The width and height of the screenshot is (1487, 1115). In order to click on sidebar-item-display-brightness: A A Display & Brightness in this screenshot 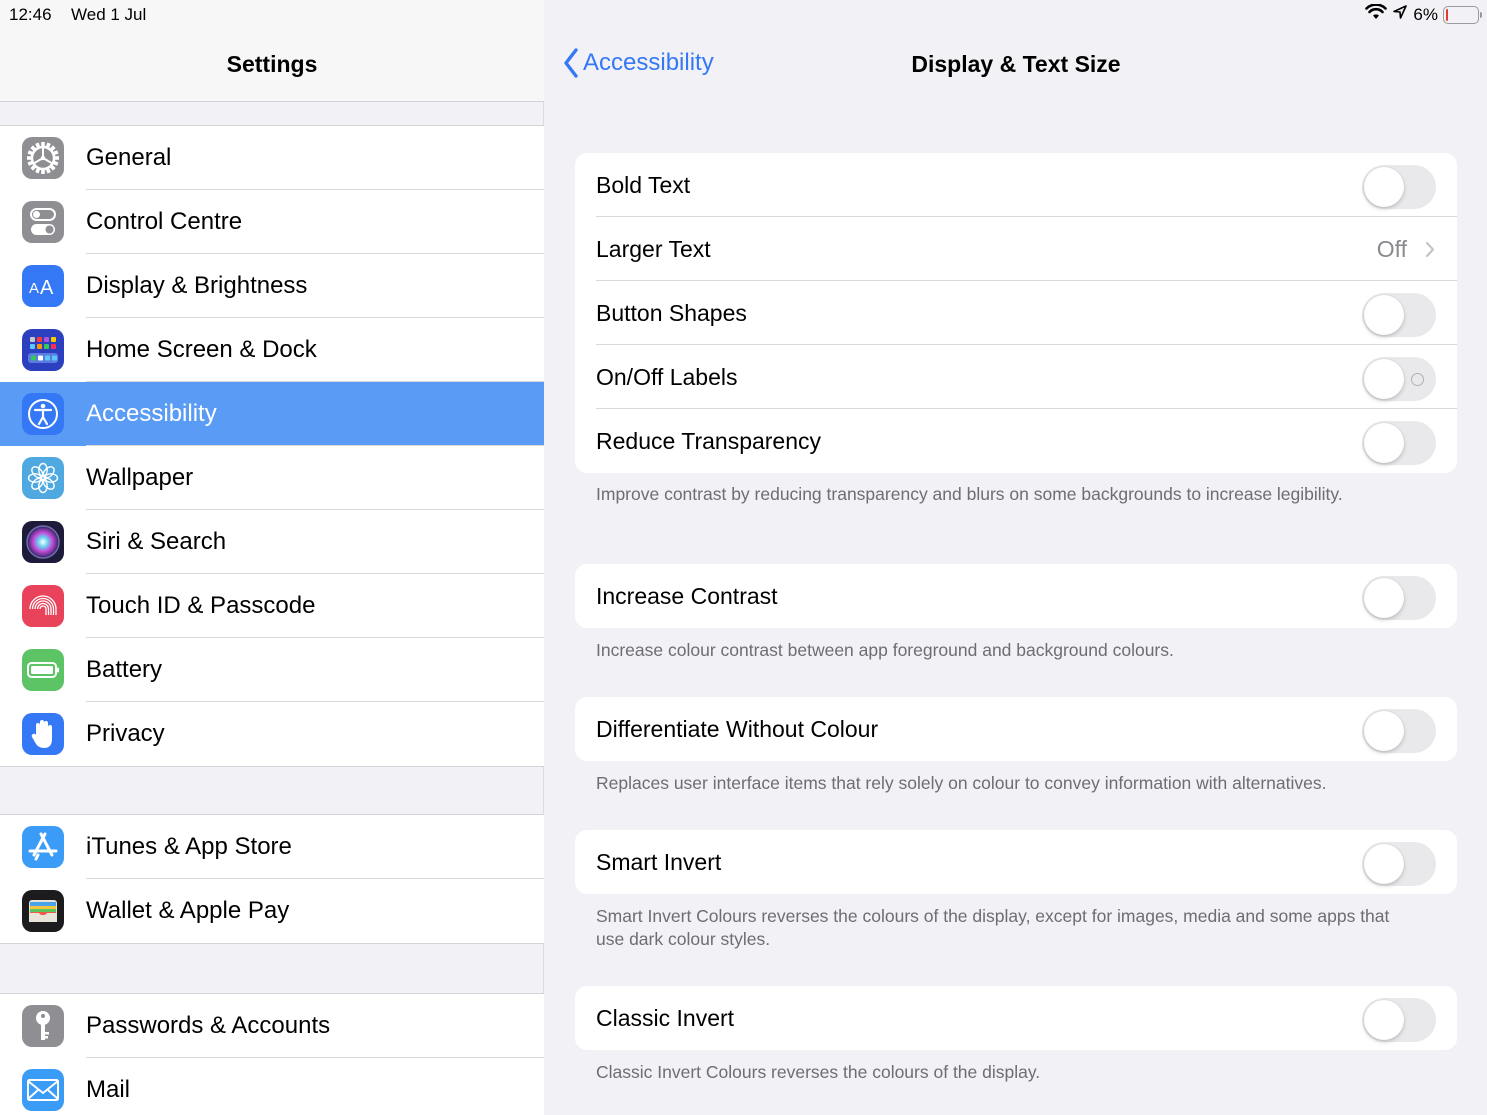, I will do `click(272, 286)`.